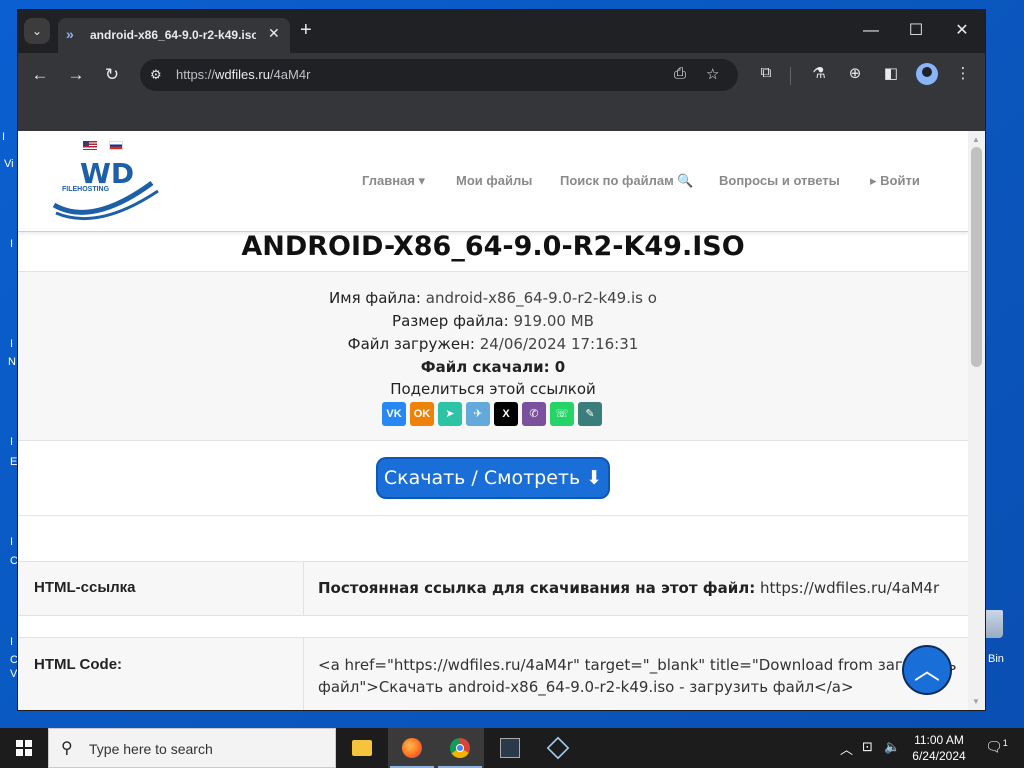 Image resolution: width=1024 pixels, height=768 pixels. I want to click on recycle-bin-label: Bin, so click(996, 659).